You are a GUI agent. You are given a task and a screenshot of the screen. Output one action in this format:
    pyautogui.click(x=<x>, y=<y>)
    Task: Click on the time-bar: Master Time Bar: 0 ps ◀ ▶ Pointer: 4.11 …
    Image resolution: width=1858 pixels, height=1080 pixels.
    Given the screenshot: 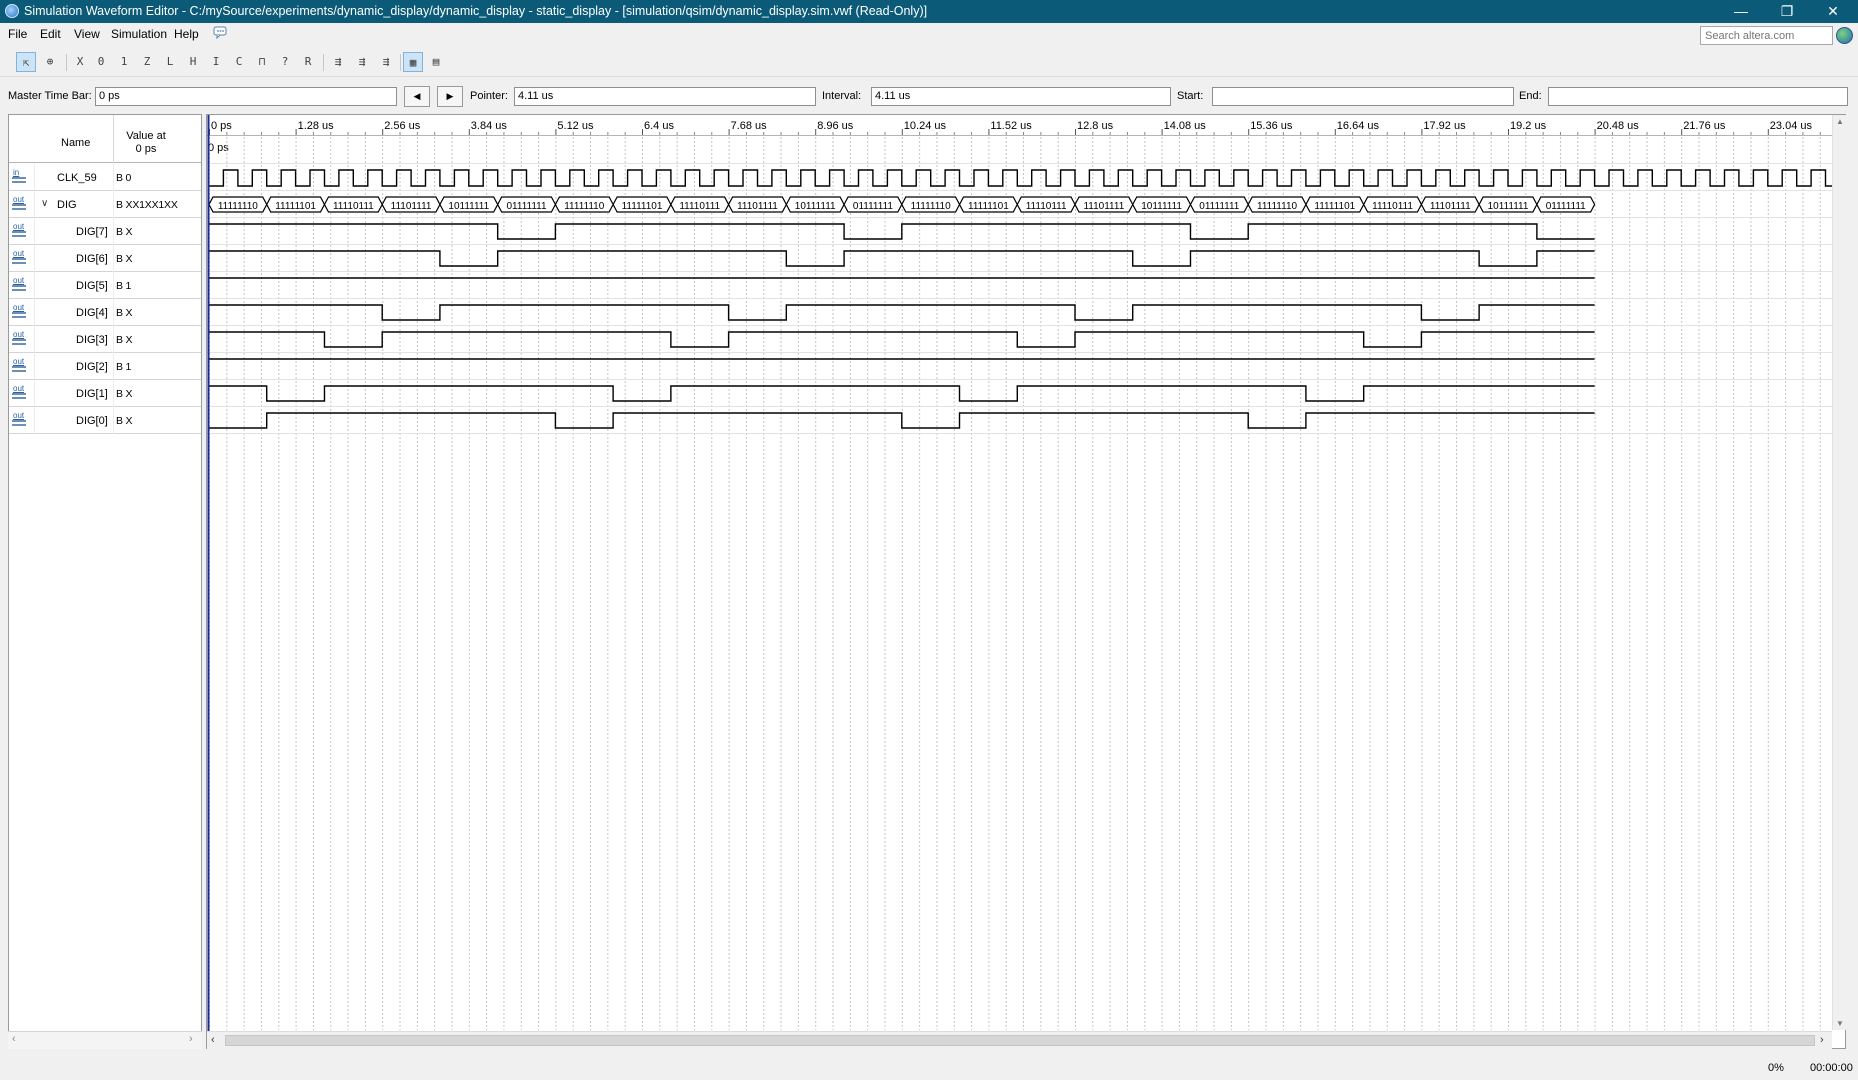 What is the action you would take?
    pyautogui.click(x=929, y=96)
    